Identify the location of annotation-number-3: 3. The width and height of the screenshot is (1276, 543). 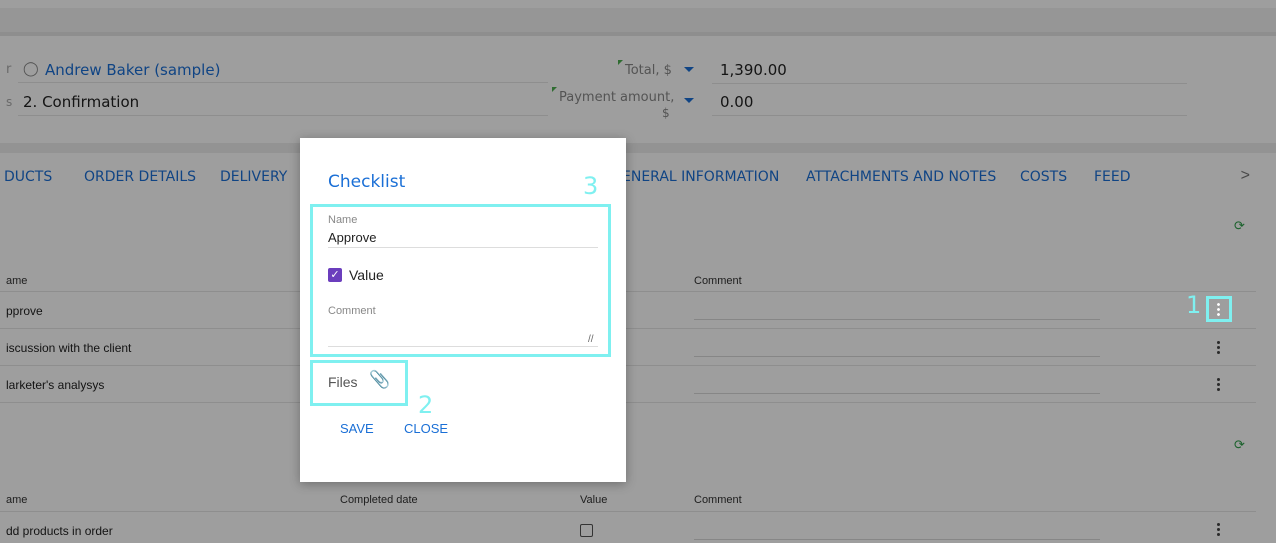
(591, 186).